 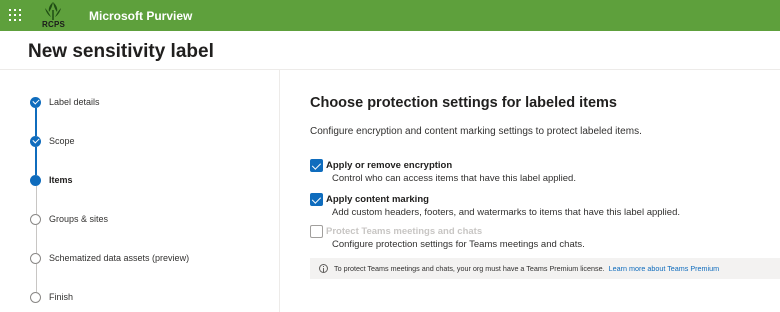 I want to click on teams-protection-checkbox, so click(x=316, y=231).